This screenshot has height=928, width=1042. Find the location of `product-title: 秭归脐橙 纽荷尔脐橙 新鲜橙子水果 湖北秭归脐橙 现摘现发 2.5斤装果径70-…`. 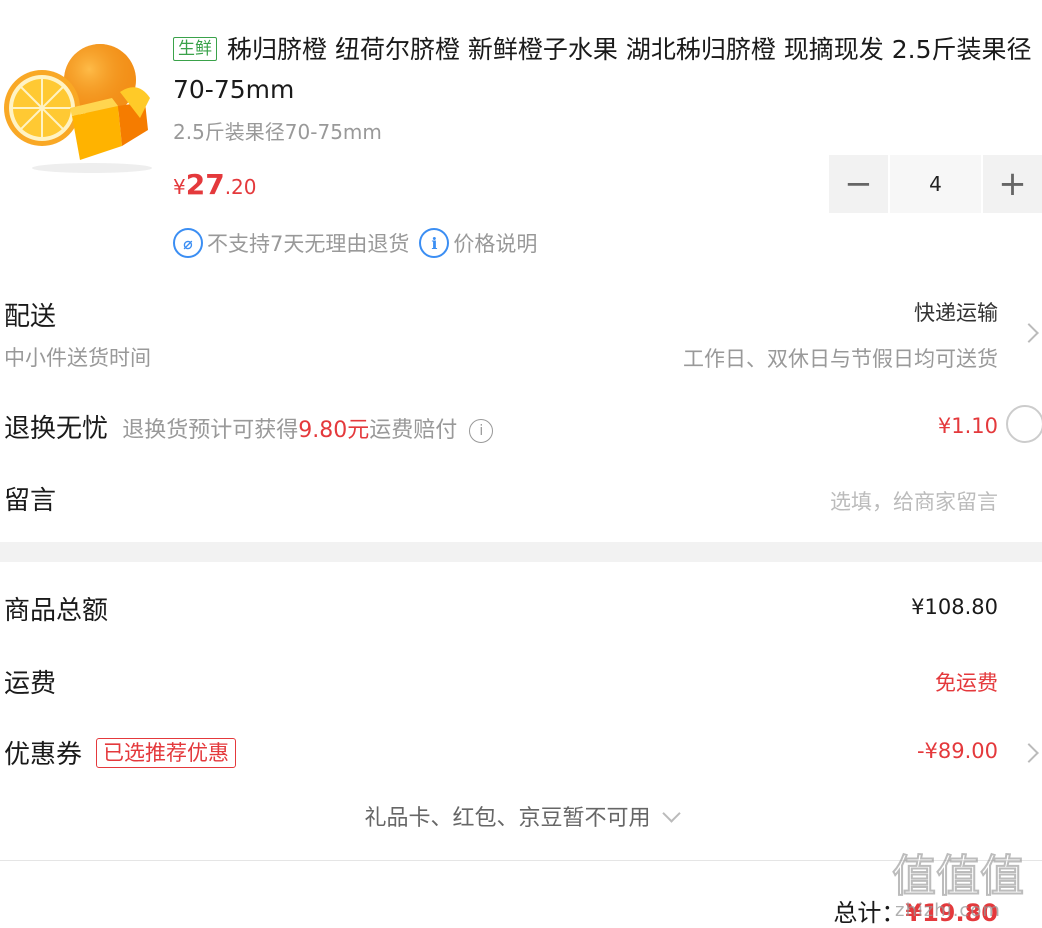

product-title: 秭归脐橙 纽荷尔脐橙 新鲜橙子水果 湖北秭归脐橙 现摘现发 2.5斤装果径70-… is located at coordinates (602, 69).